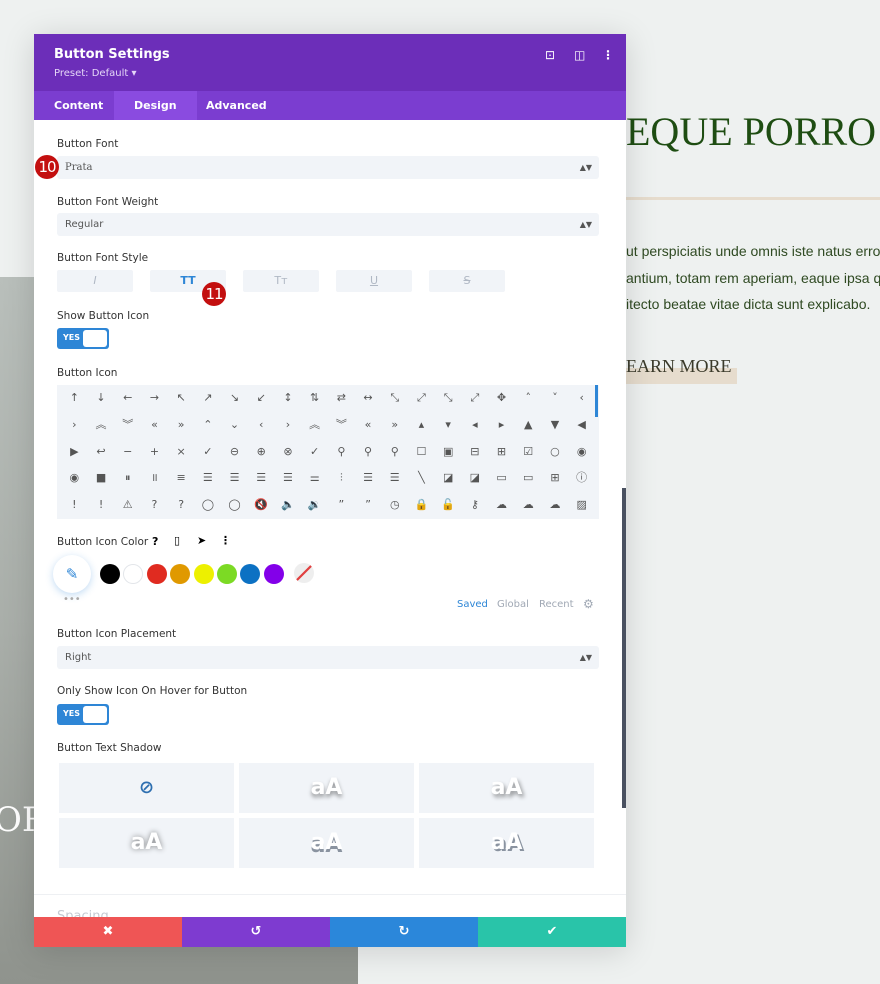 The image size is (880, 984). What do you see at coordinates (101, 452) in the screenshot?
I see `icon-option: ↩` at bounding box center [101, 452].